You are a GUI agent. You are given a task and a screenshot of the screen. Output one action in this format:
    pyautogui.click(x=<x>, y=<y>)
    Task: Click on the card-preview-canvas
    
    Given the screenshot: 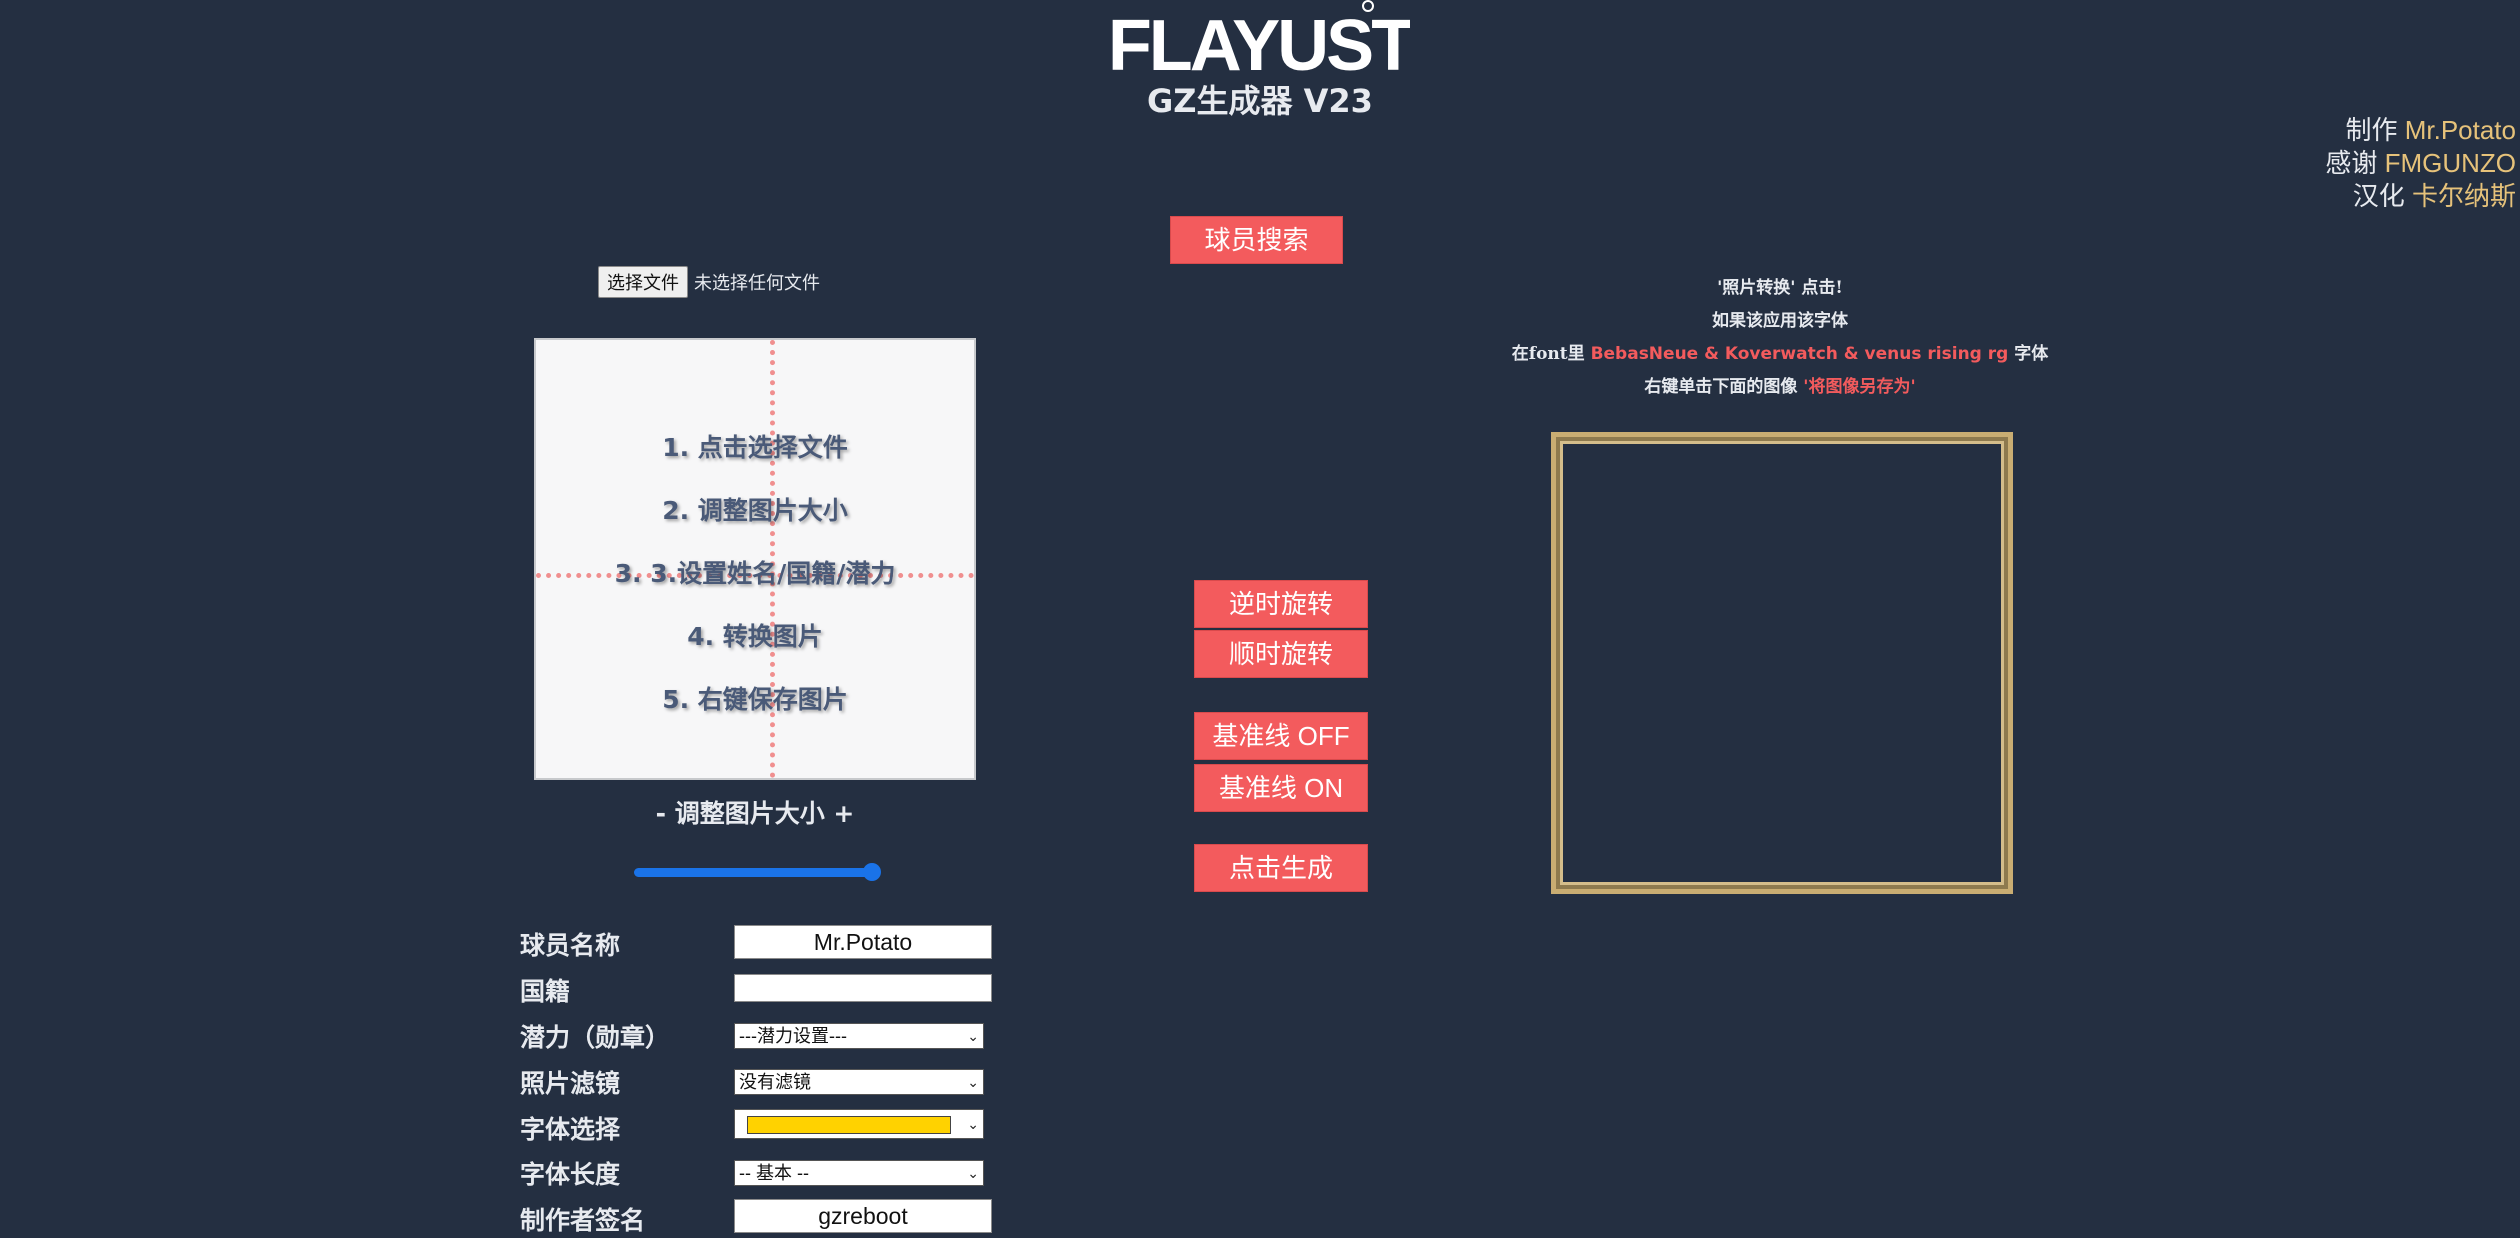 What is the action you would take?
    pyautogui.click(x=1782, y=663)
    